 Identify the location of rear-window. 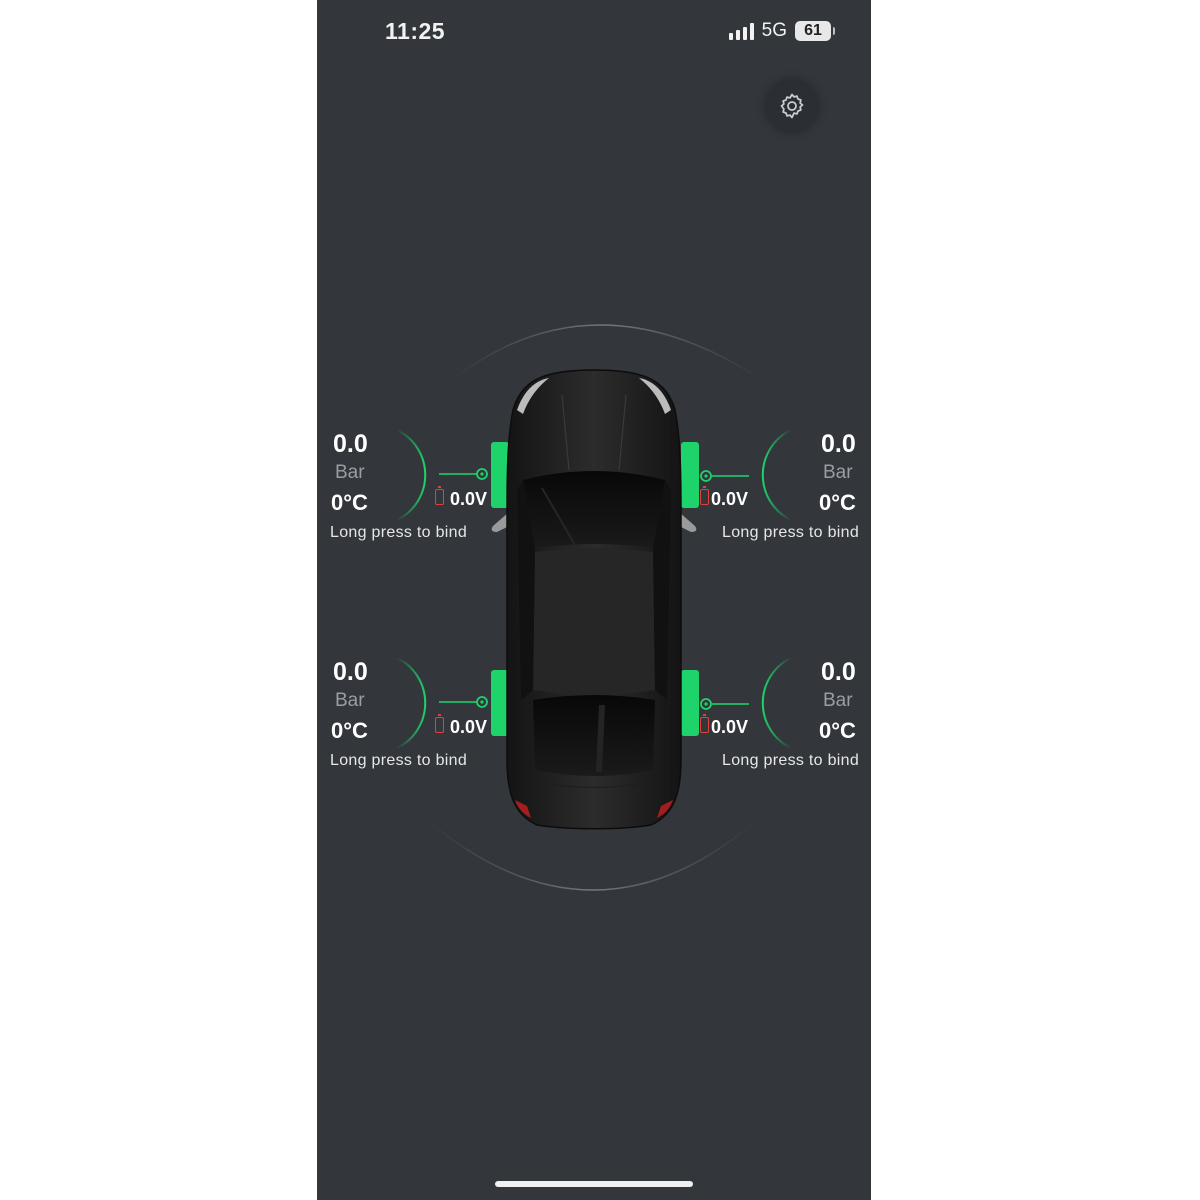
(594, 735).